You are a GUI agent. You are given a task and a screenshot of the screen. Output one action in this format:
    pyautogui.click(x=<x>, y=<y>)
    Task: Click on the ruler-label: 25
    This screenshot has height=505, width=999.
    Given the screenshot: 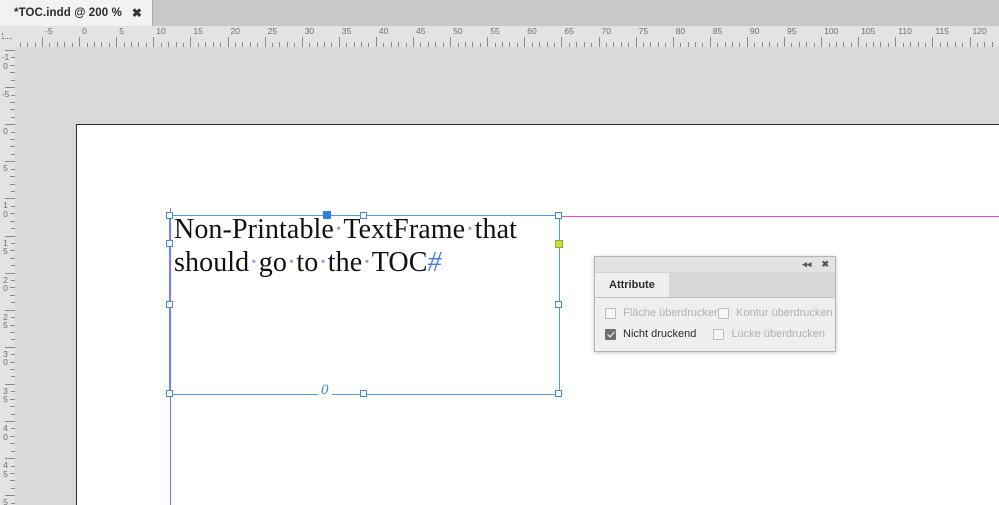 What is the action you would take?
    pyautogui.click(x=5, y=321)
    